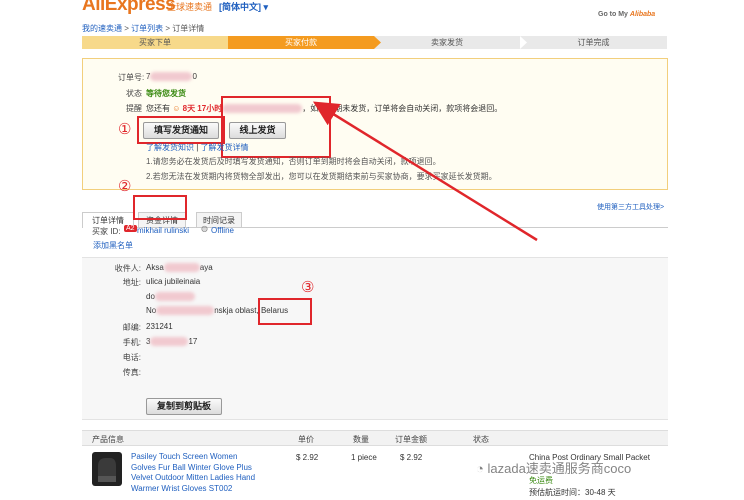 The width and height of the screenshot is (744, 500). Describe the element at coordinates (159, 326) in the screenshot. I see `zip-value: 231241` at that location.